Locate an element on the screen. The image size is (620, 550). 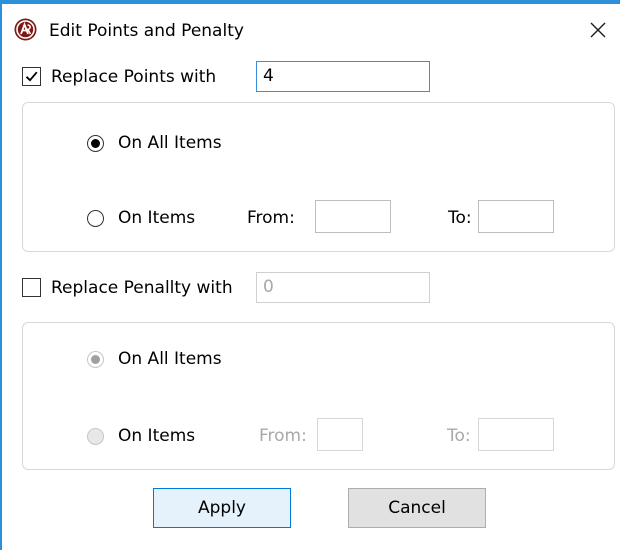
penalty-to-input is located at coordinates (516, 434).